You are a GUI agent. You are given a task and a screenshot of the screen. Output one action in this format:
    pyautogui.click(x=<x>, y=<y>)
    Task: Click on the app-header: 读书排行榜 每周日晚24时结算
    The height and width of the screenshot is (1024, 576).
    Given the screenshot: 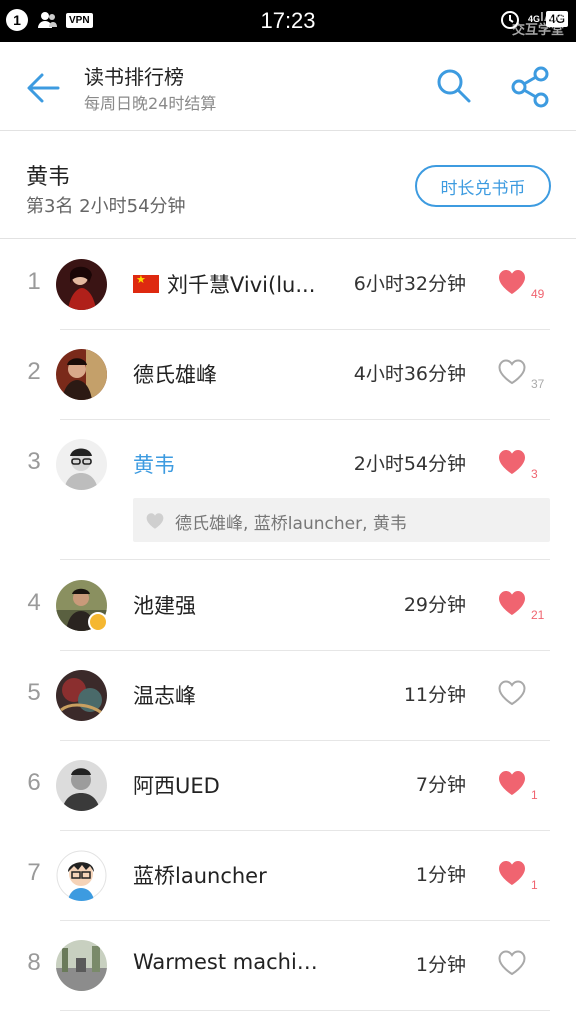 What is the action you would take?
    pyautogui.click(x=288, y=86)
    